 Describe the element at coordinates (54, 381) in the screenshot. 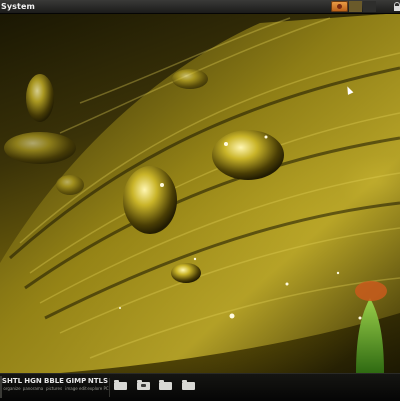

I see `launcher-abbr: BBLE` at that location.